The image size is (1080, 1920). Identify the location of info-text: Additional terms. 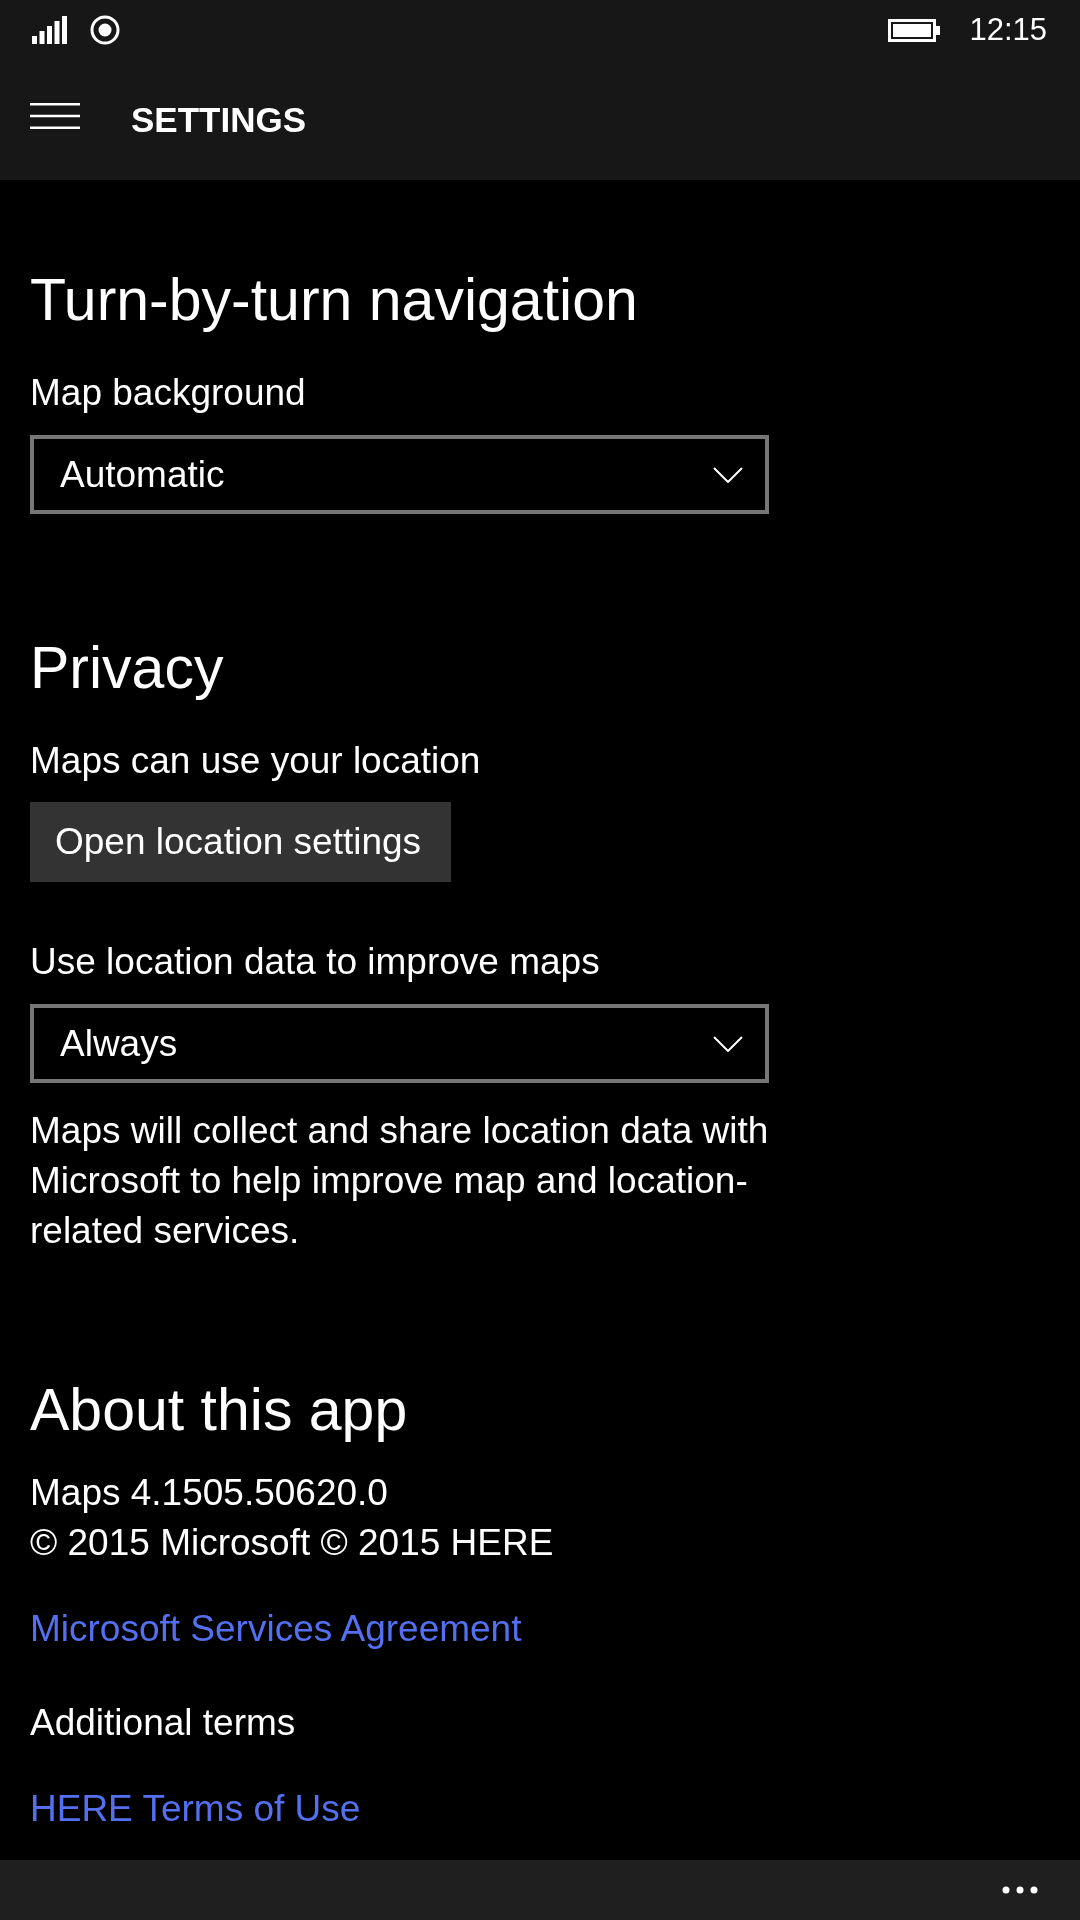
(163, 1723).